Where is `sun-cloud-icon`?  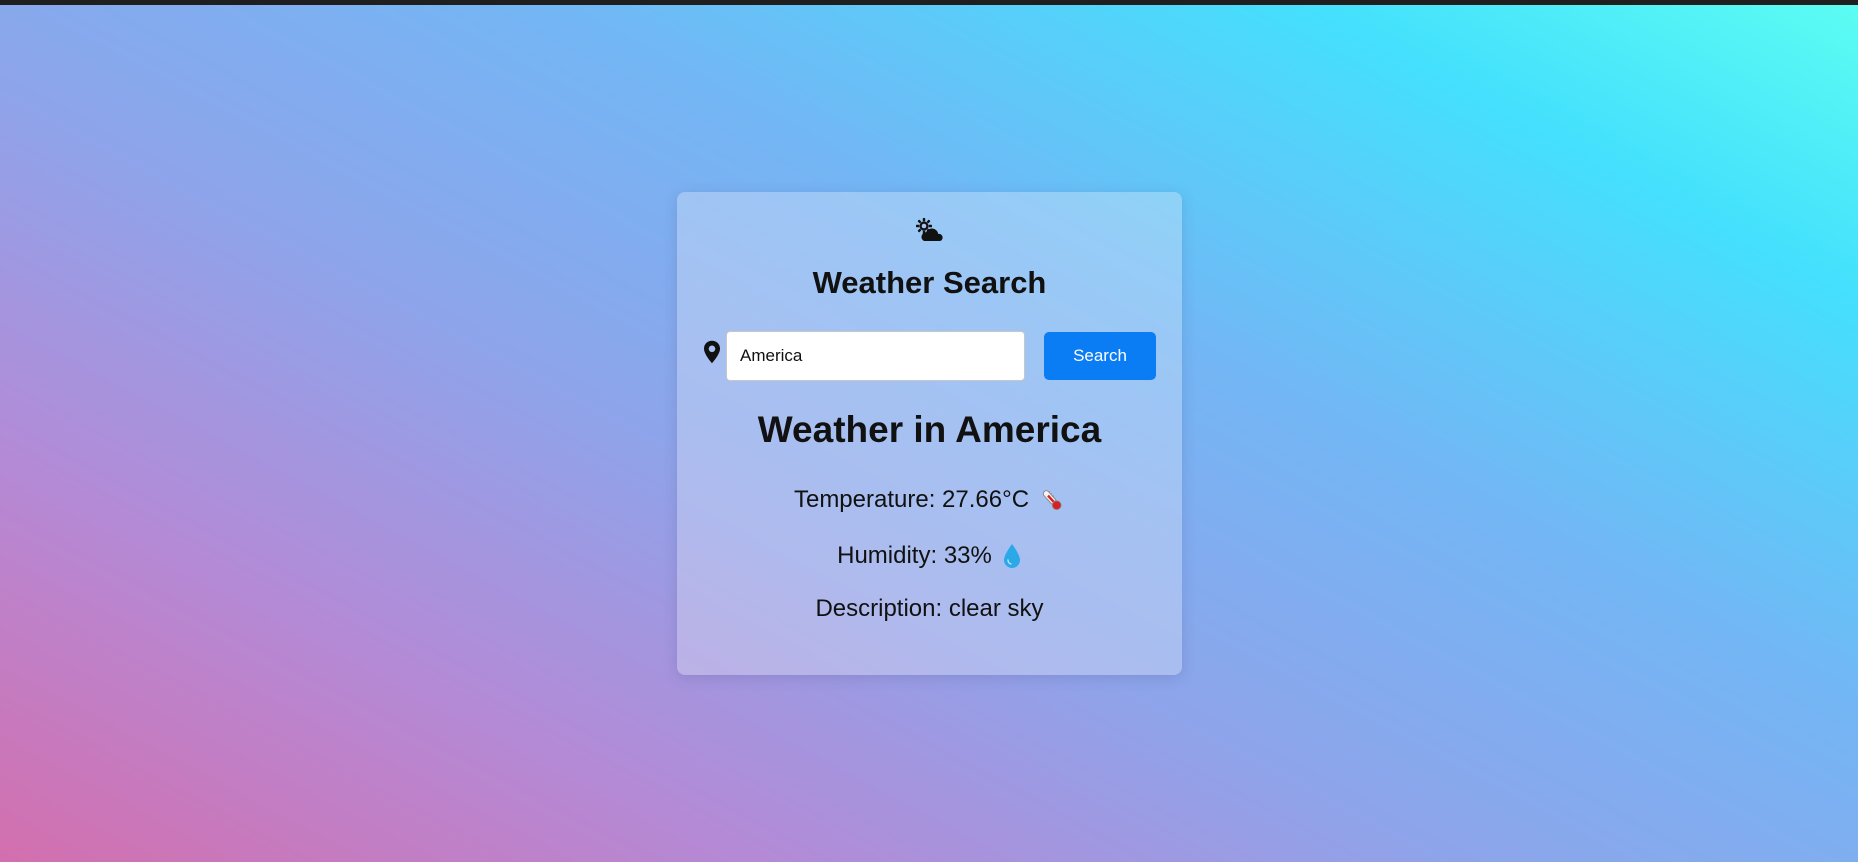 sun-cloud-icon is located at coordinates (929, 229).